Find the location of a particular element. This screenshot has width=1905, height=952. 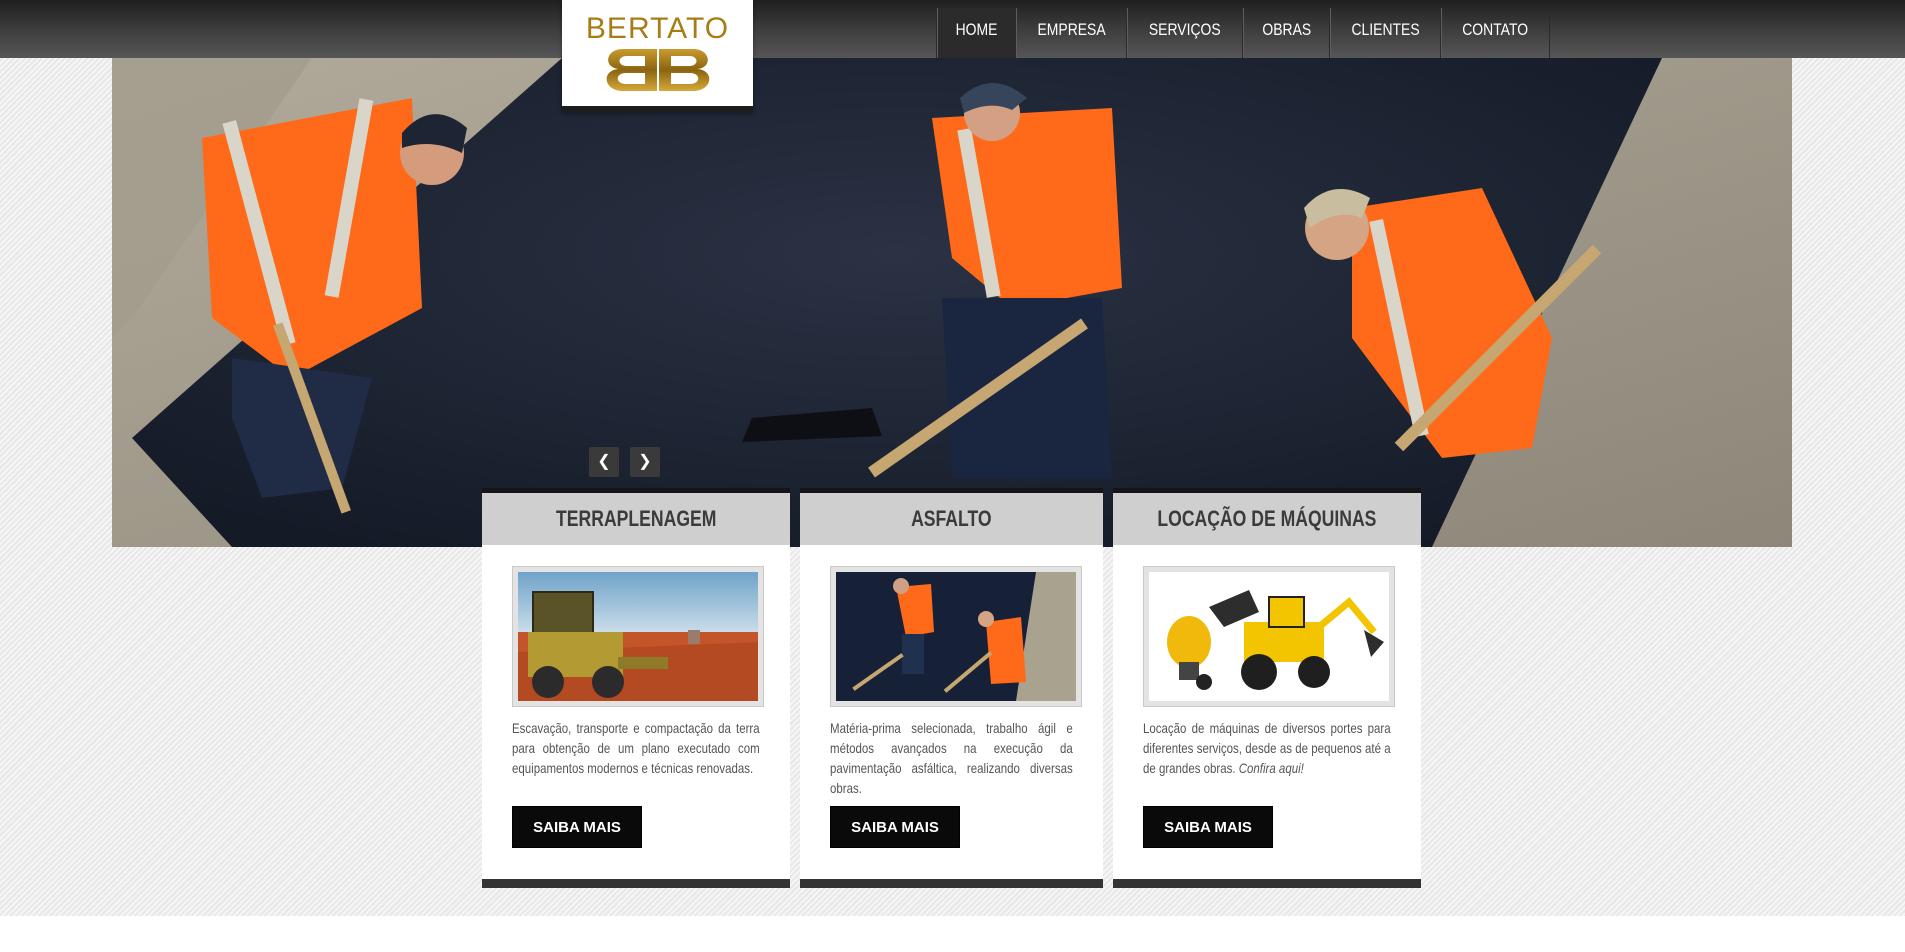

chevron-left-icon: ❮ is located at coordinates (604, 461).